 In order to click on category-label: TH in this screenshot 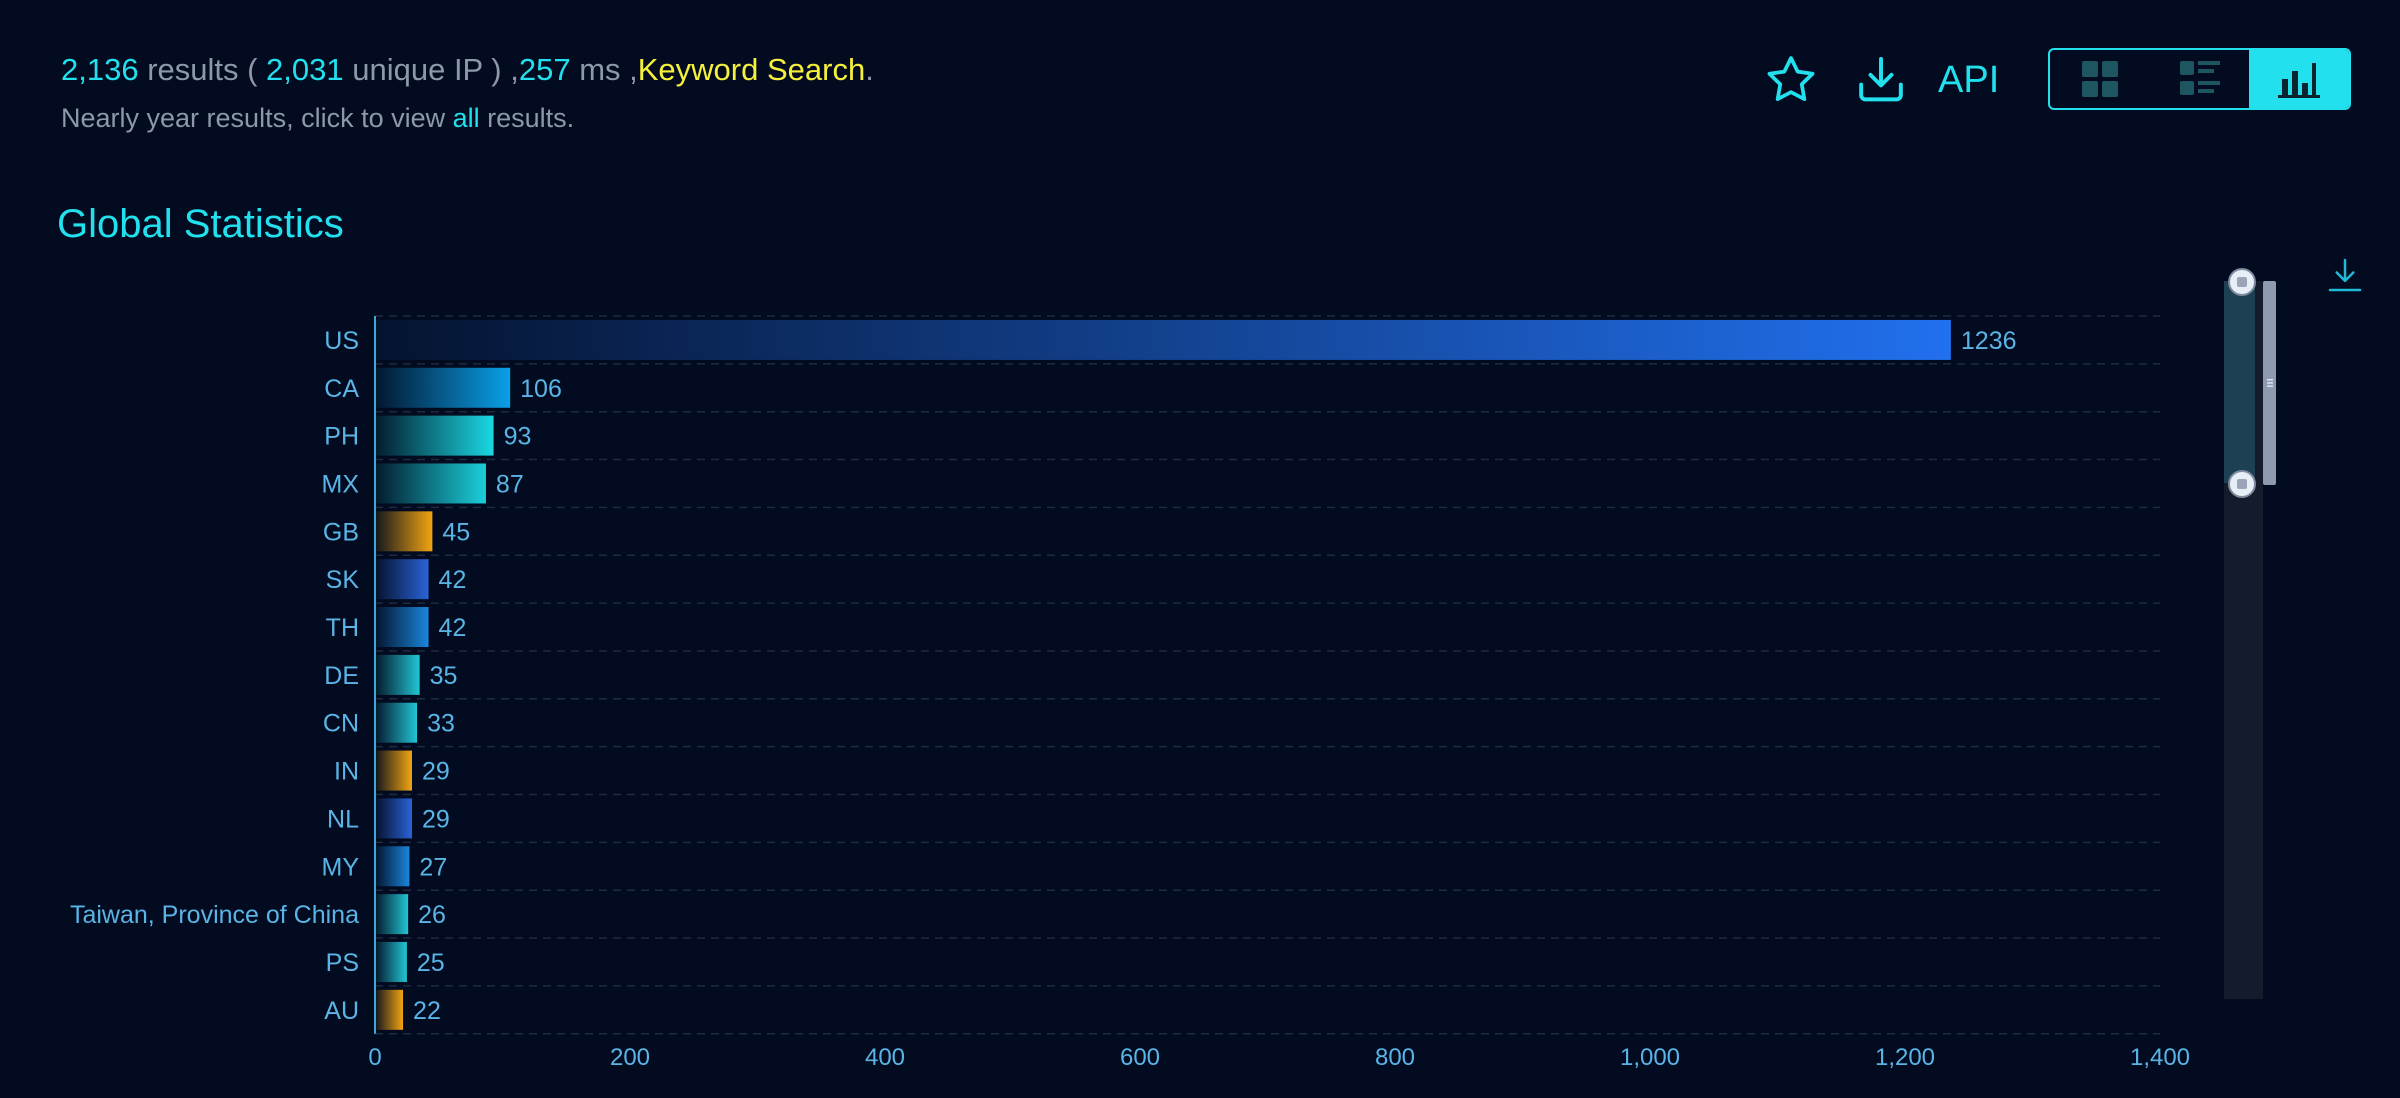, I will do `click(342, 628)`.